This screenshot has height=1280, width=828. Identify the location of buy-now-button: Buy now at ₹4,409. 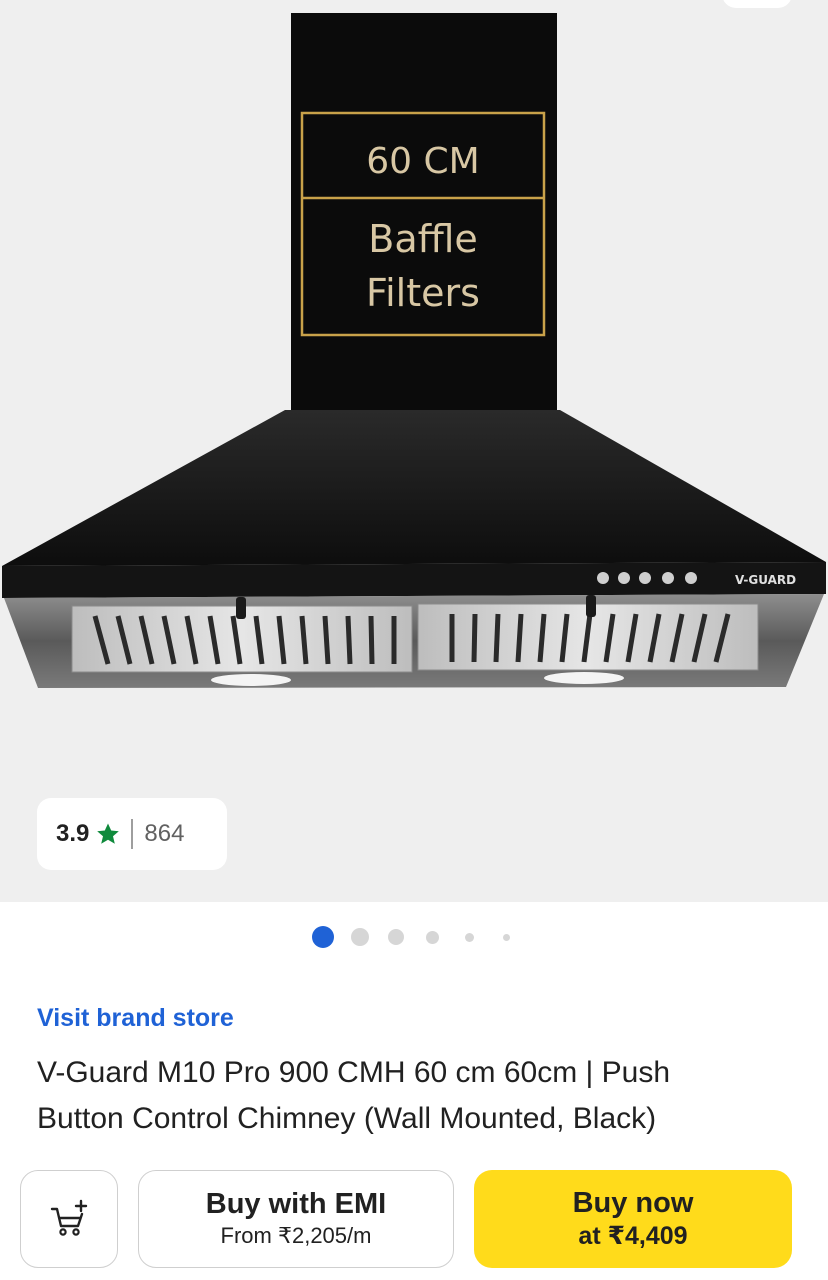
(633, 1219).